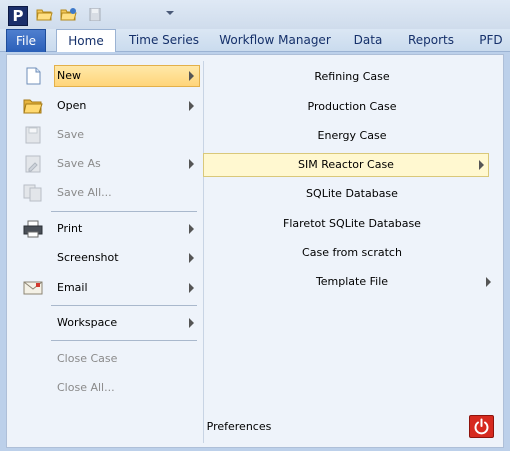  I want to click on menu-item-close-case: Close Case, so click(106, 359).